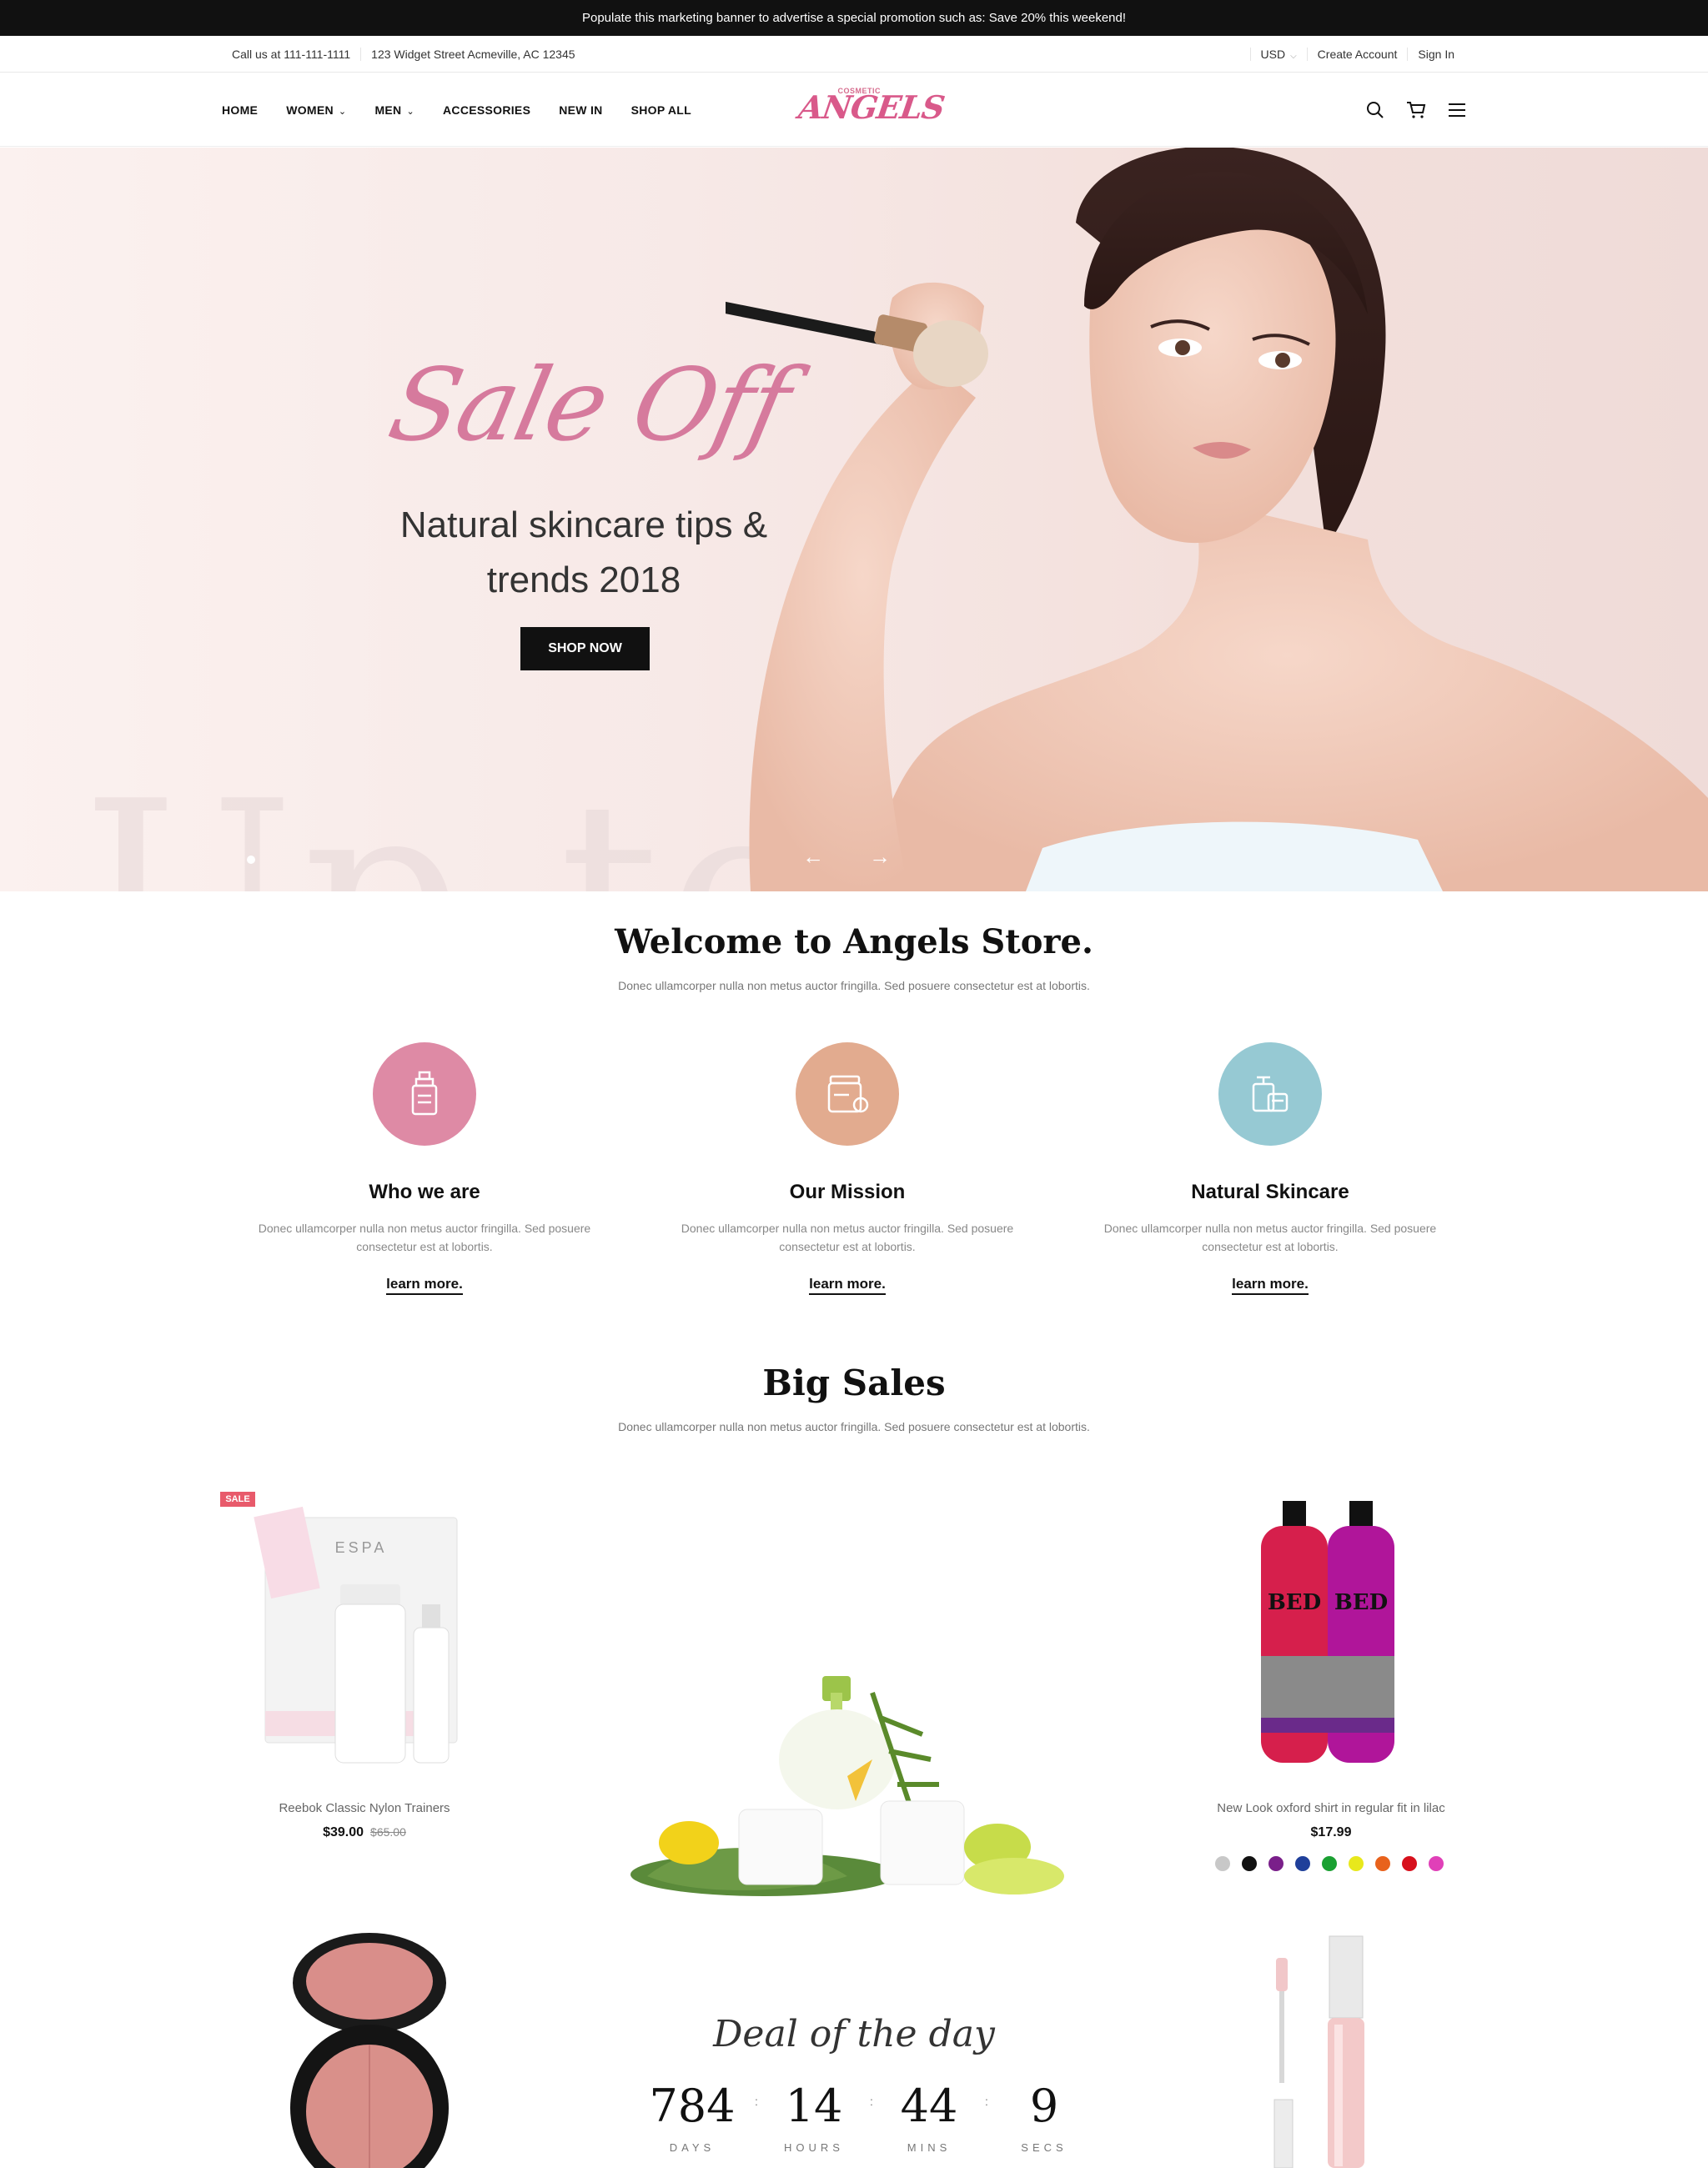 This screenshot has height=2168, width=1708. I want to click on nav-item-new-in: NEW IN, so click(580, 110).